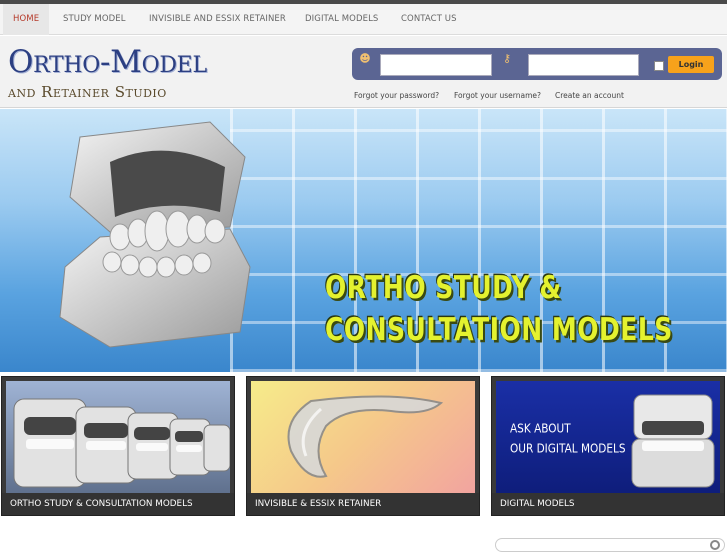  Describe the element at coordinates (499, 329) in the screenshot. I see `banner-caption-line2: CONSULTATION MODELS` at that location.